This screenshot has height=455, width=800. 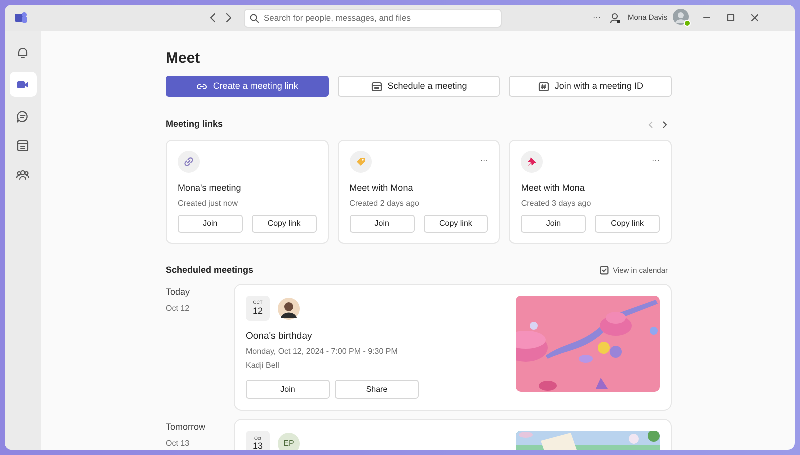 I want to click on hash-icon, so click(x=544, y=87).